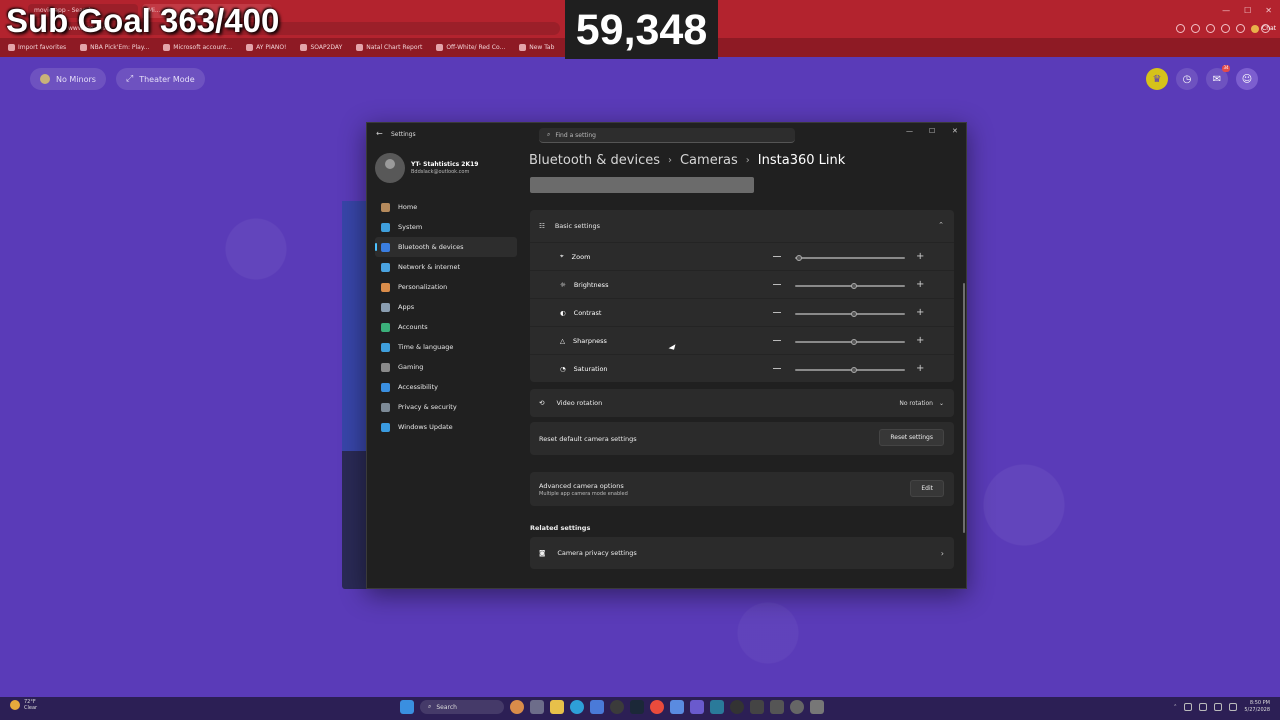 This screenshot has width=1280, height=720. I want to click on camera-icon: ◙, so click(542, 553).